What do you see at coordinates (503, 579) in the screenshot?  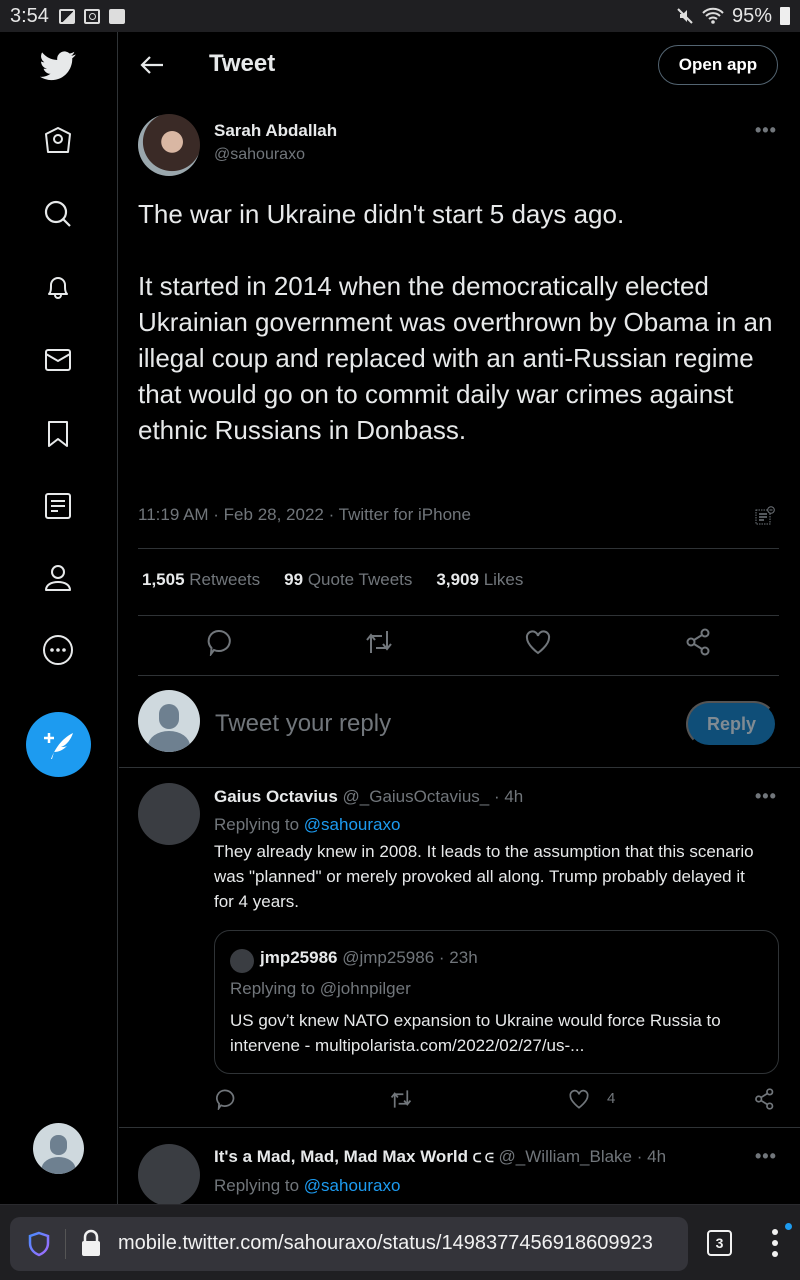 I see `likes-label: Likes` at bounding box center [503, 579].